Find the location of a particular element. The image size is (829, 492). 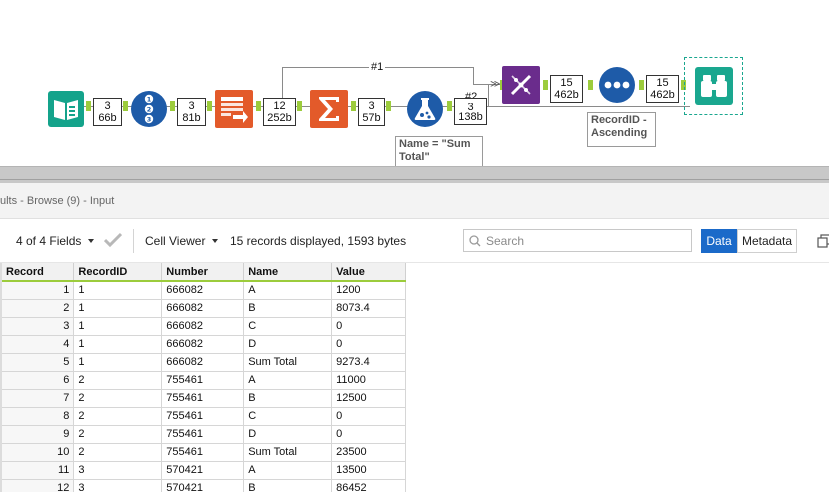

table-cell: 11000 is located at coordinates (368, 380).